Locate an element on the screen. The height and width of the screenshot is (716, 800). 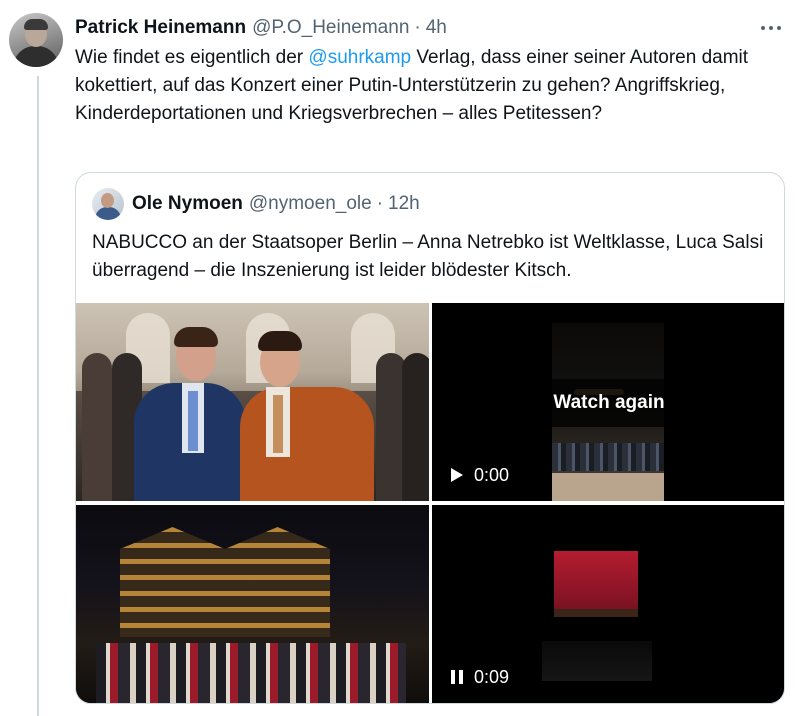
tweet-time: 4h is located at coordinates (436, 28).